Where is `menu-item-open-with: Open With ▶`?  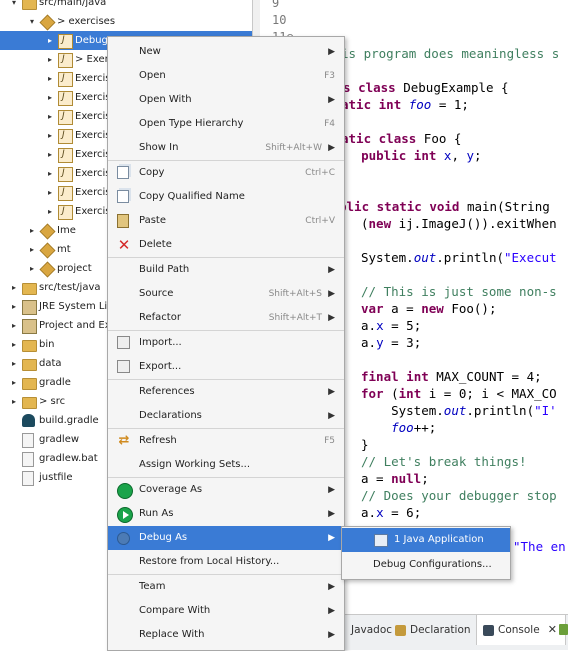 menu-item-open-with: Open With ▶ is located at coordinates (226, 100).